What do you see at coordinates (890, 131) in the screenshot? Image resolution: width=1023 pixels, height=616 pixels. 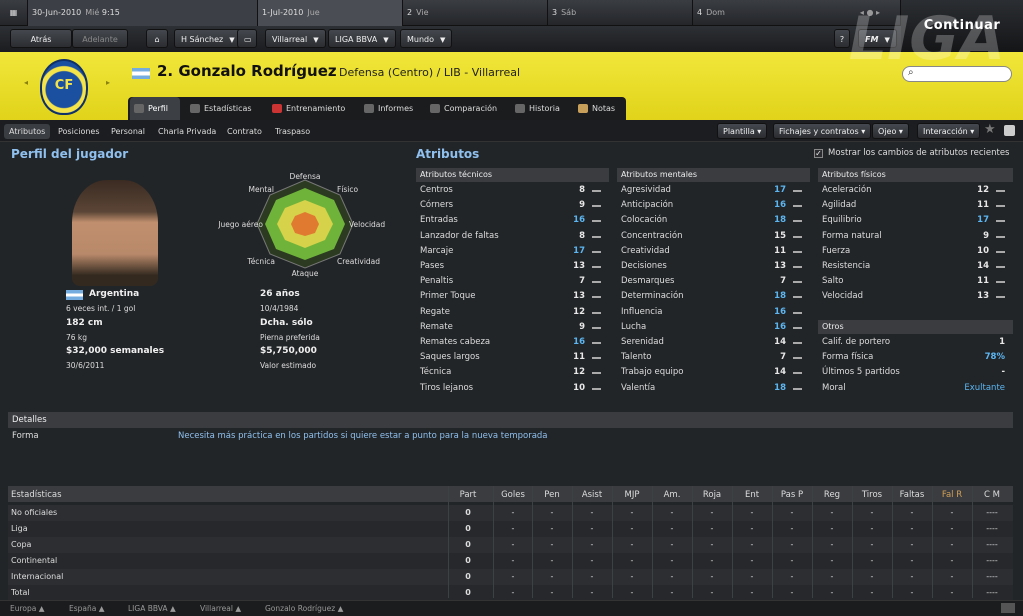 I see `ojeo-menu: Ojeo ▾` at bounding box center [890, 131].